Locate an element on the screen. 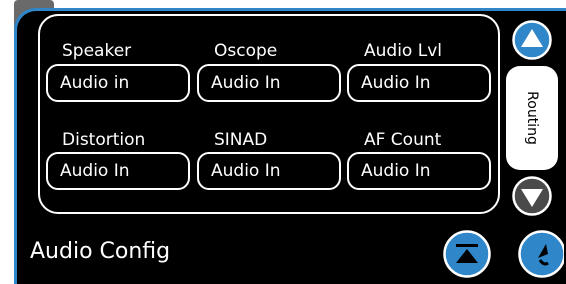 This screenshot has width=566, height=284. collapse-top-icon is located at coordinates (467, 254).